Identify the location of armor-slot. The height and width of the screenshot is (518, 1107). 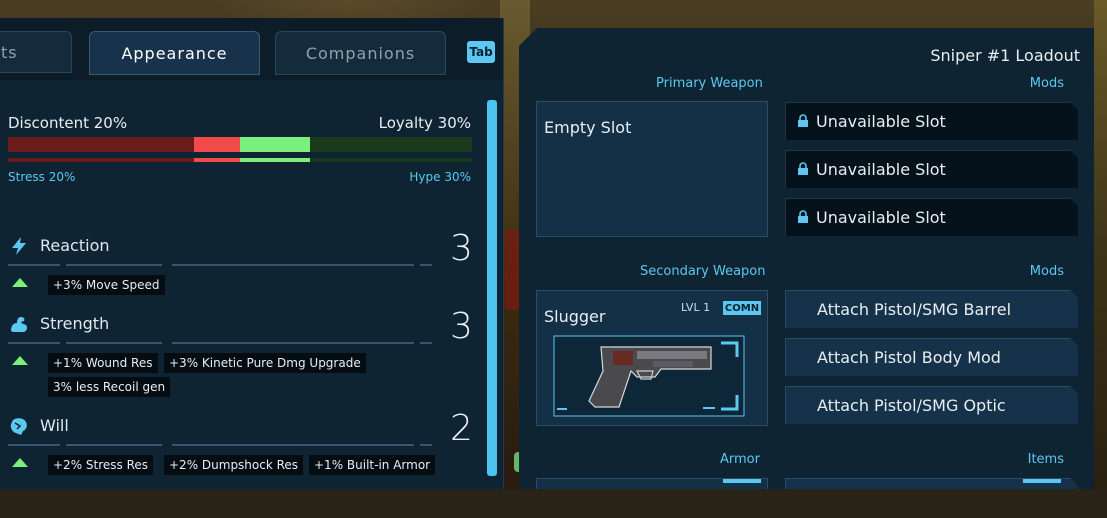
(652, 483).